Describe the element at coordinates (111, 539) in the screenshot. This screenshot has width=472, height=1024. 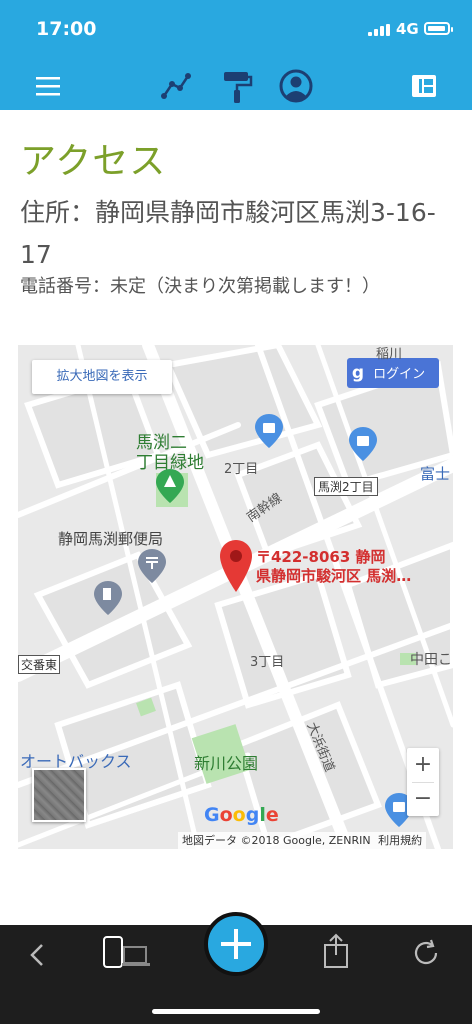
I see `map-label-post-office: 静岡馬渕郵便局` at that location.